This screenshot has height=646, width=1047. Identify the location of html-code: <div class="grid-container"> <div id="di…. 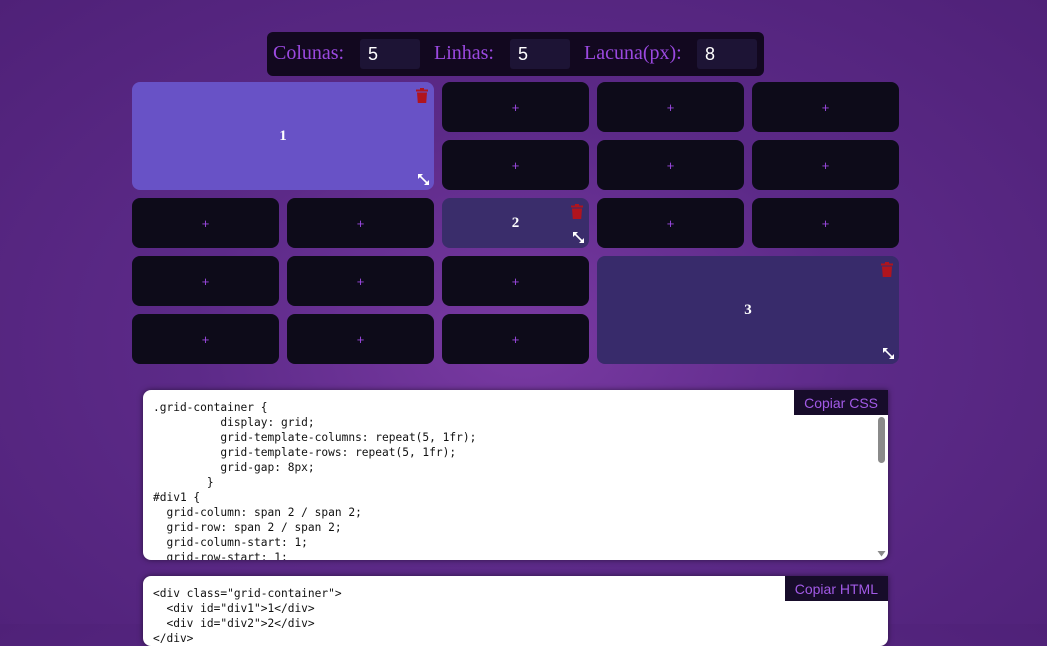
(515, 611).